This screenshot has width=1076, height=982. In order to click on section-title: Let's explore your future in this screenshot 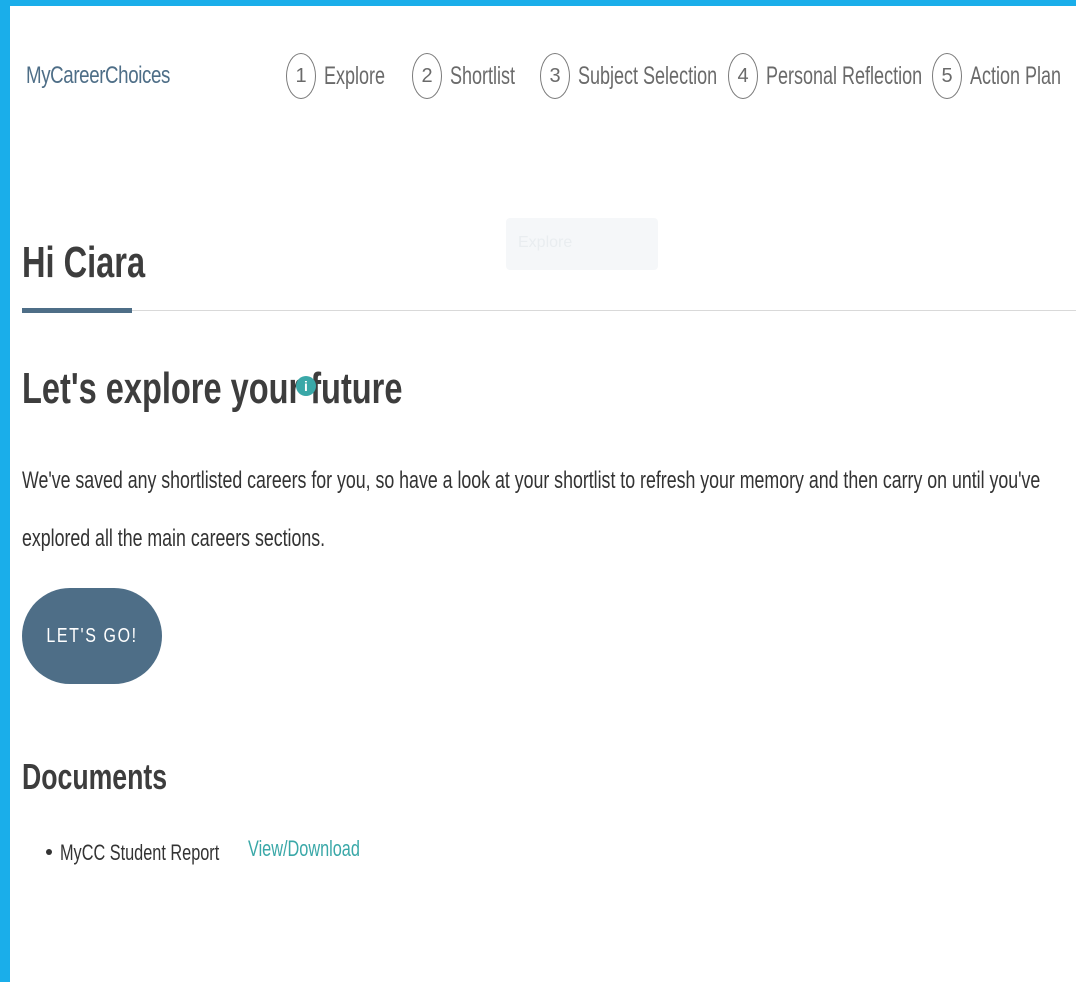, I will do `click(279, 389)`.